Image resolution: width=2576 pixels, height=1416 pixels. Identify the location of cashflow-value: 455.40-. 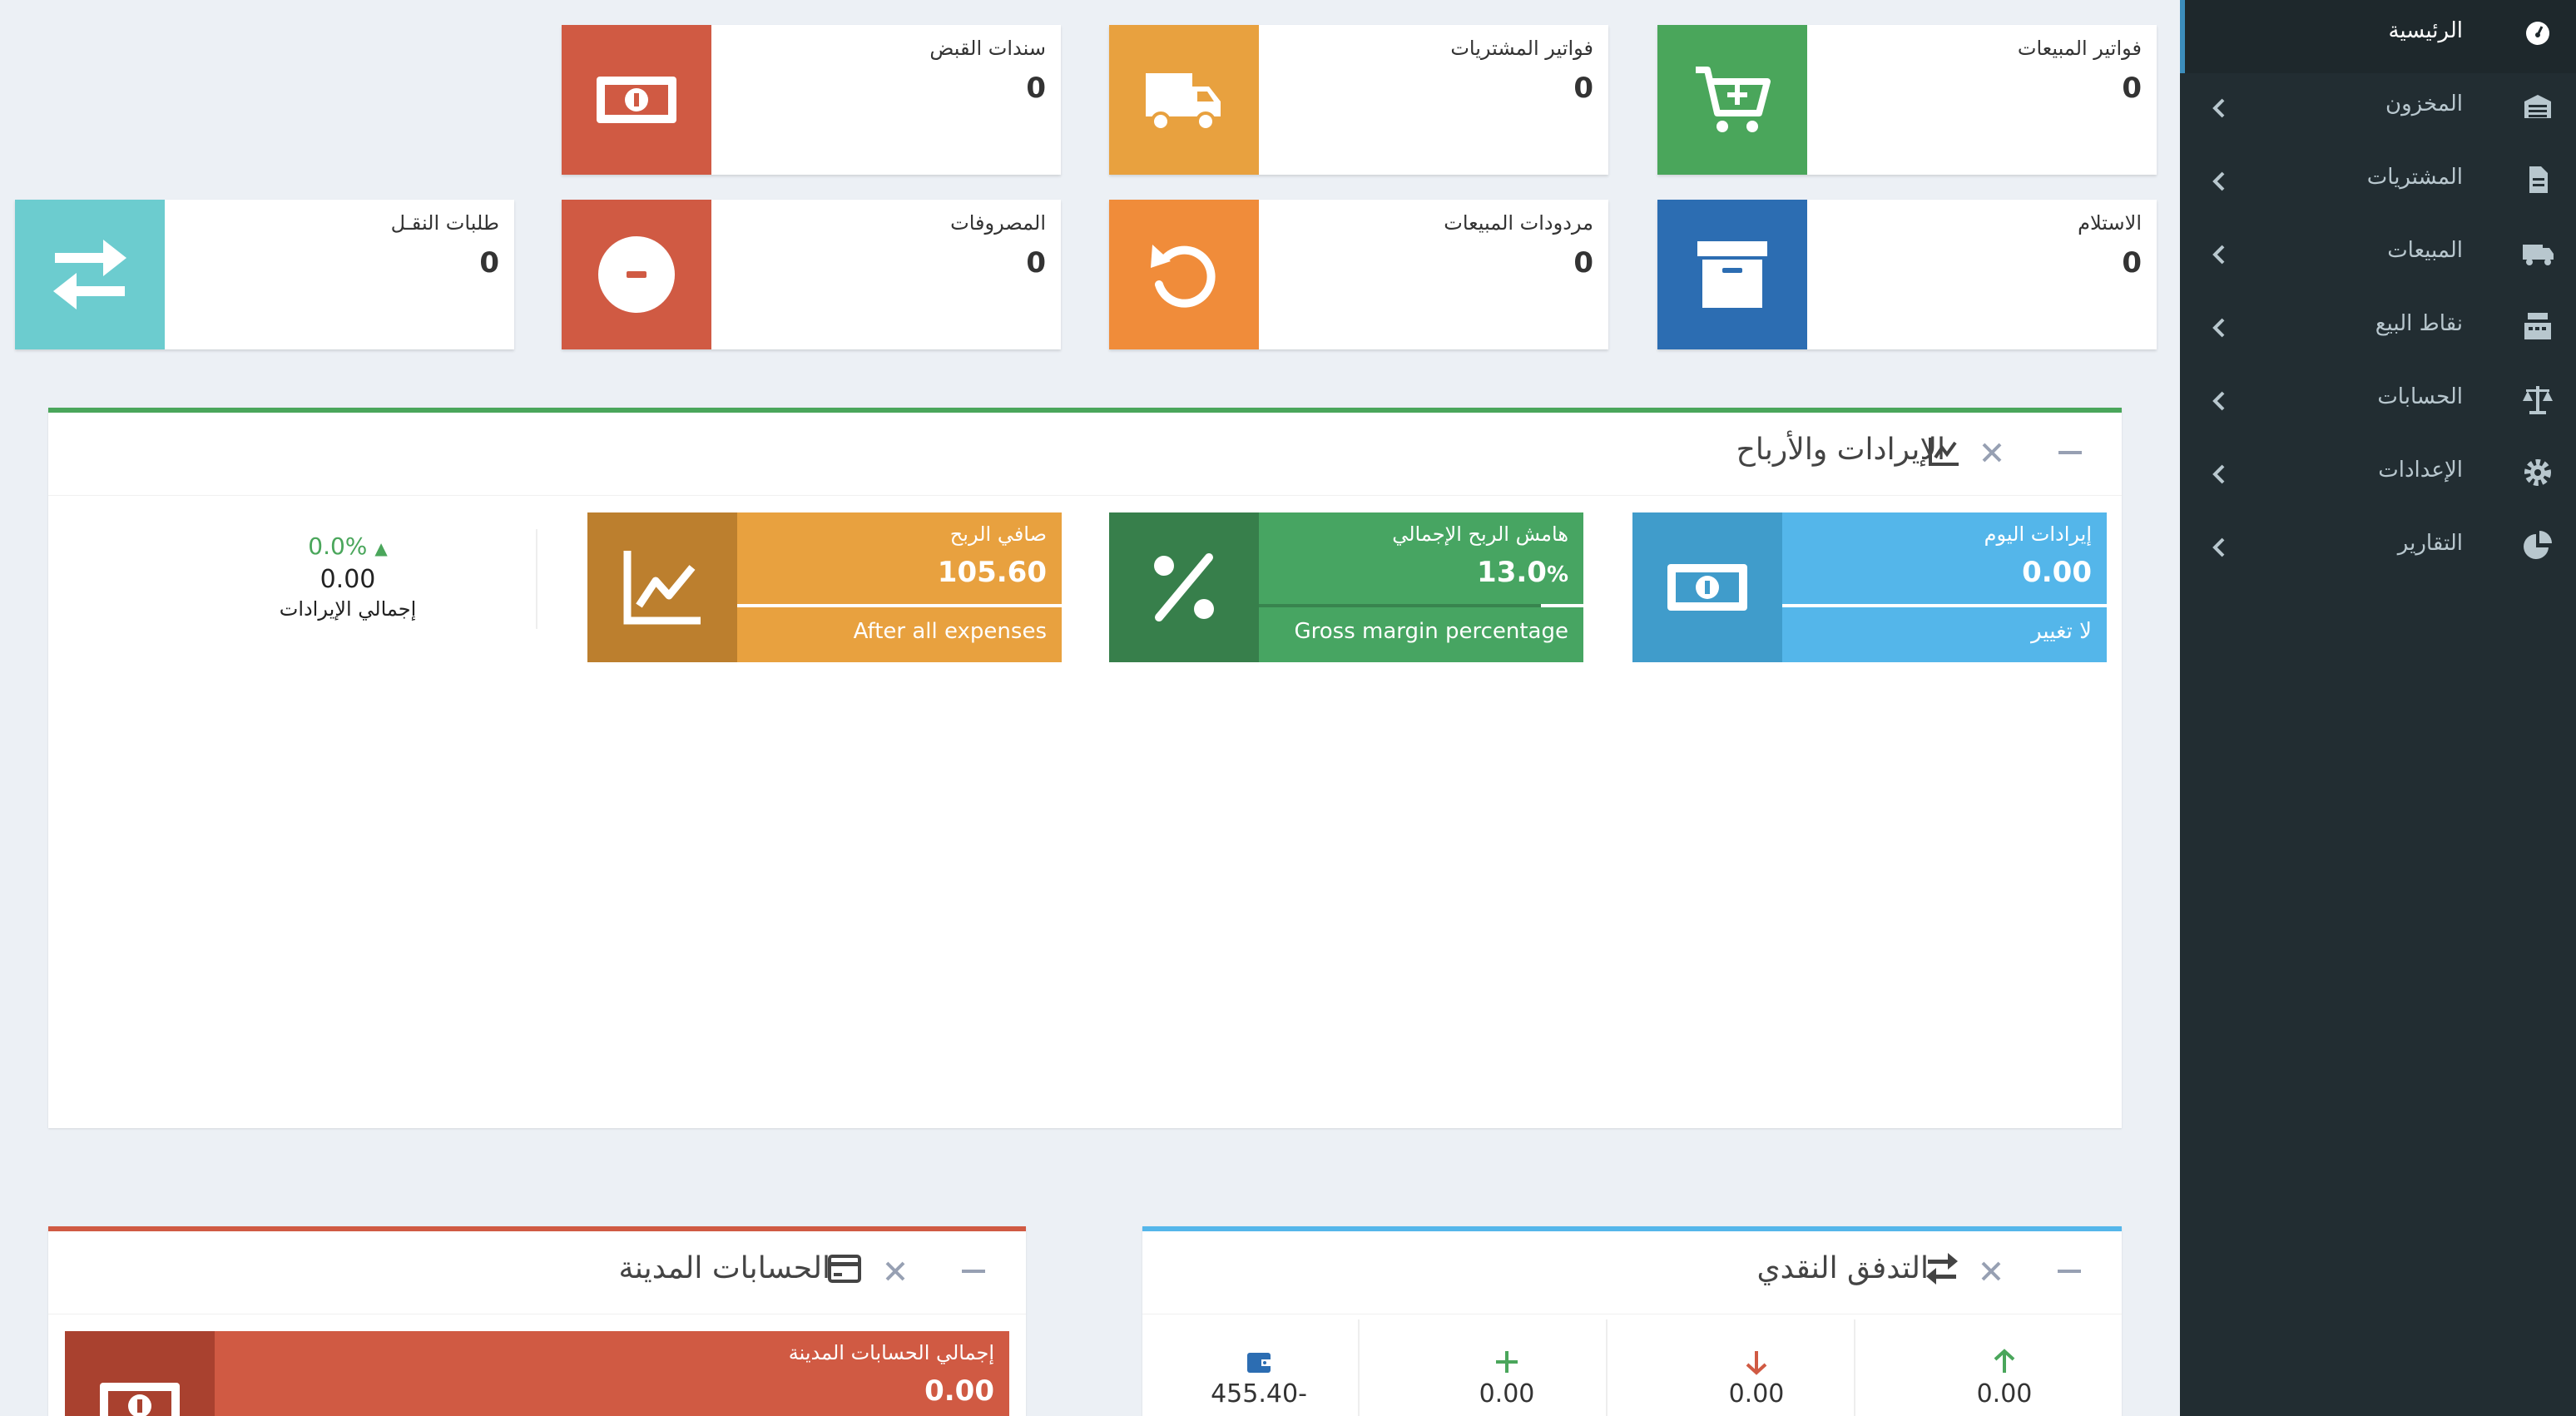
(1259, 1394).